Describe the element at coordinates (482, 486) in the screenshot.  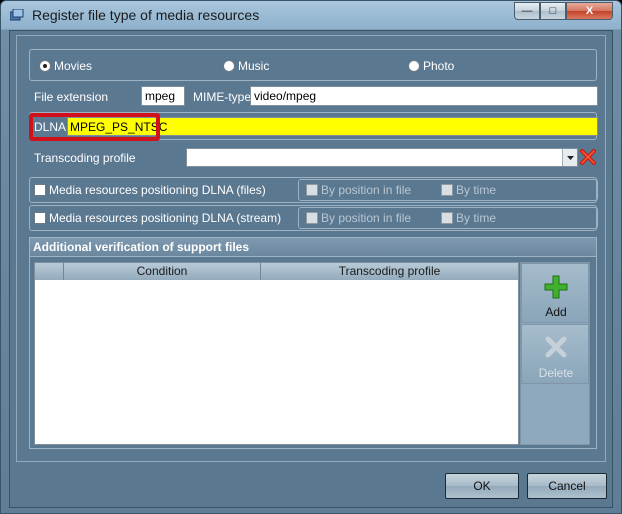
I see `ok-button: OK` at that location.